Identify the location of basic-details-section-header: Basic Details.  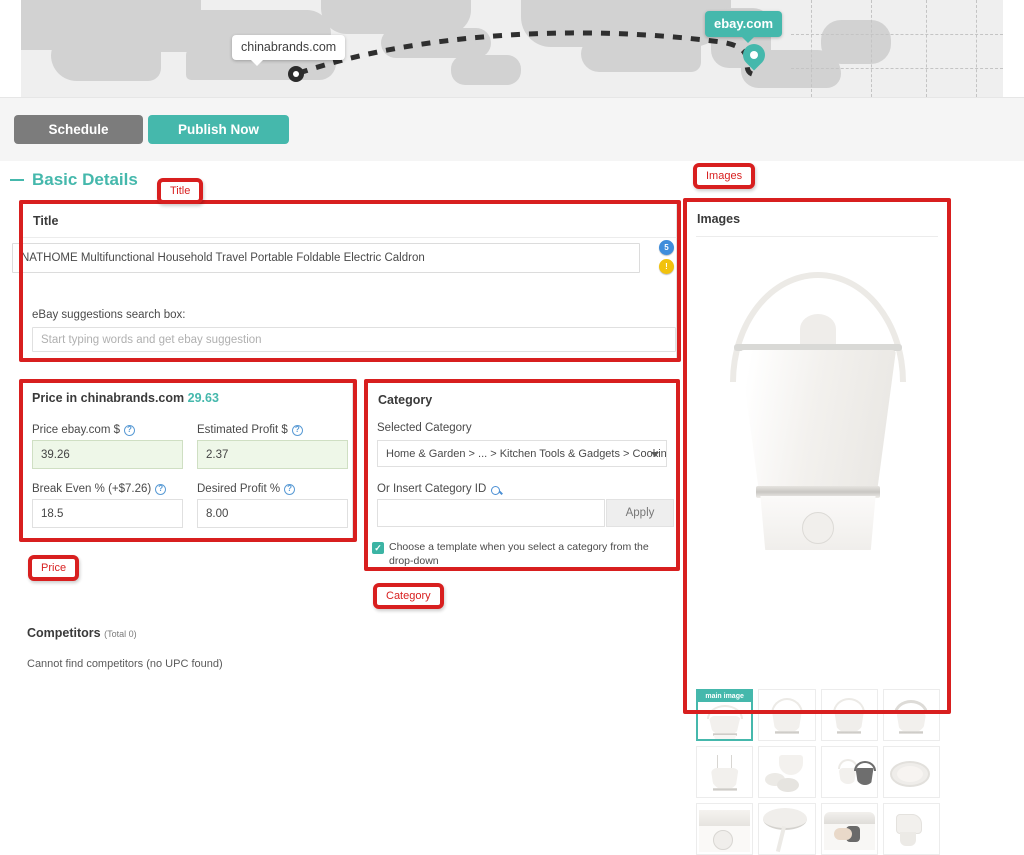
(74, 180).